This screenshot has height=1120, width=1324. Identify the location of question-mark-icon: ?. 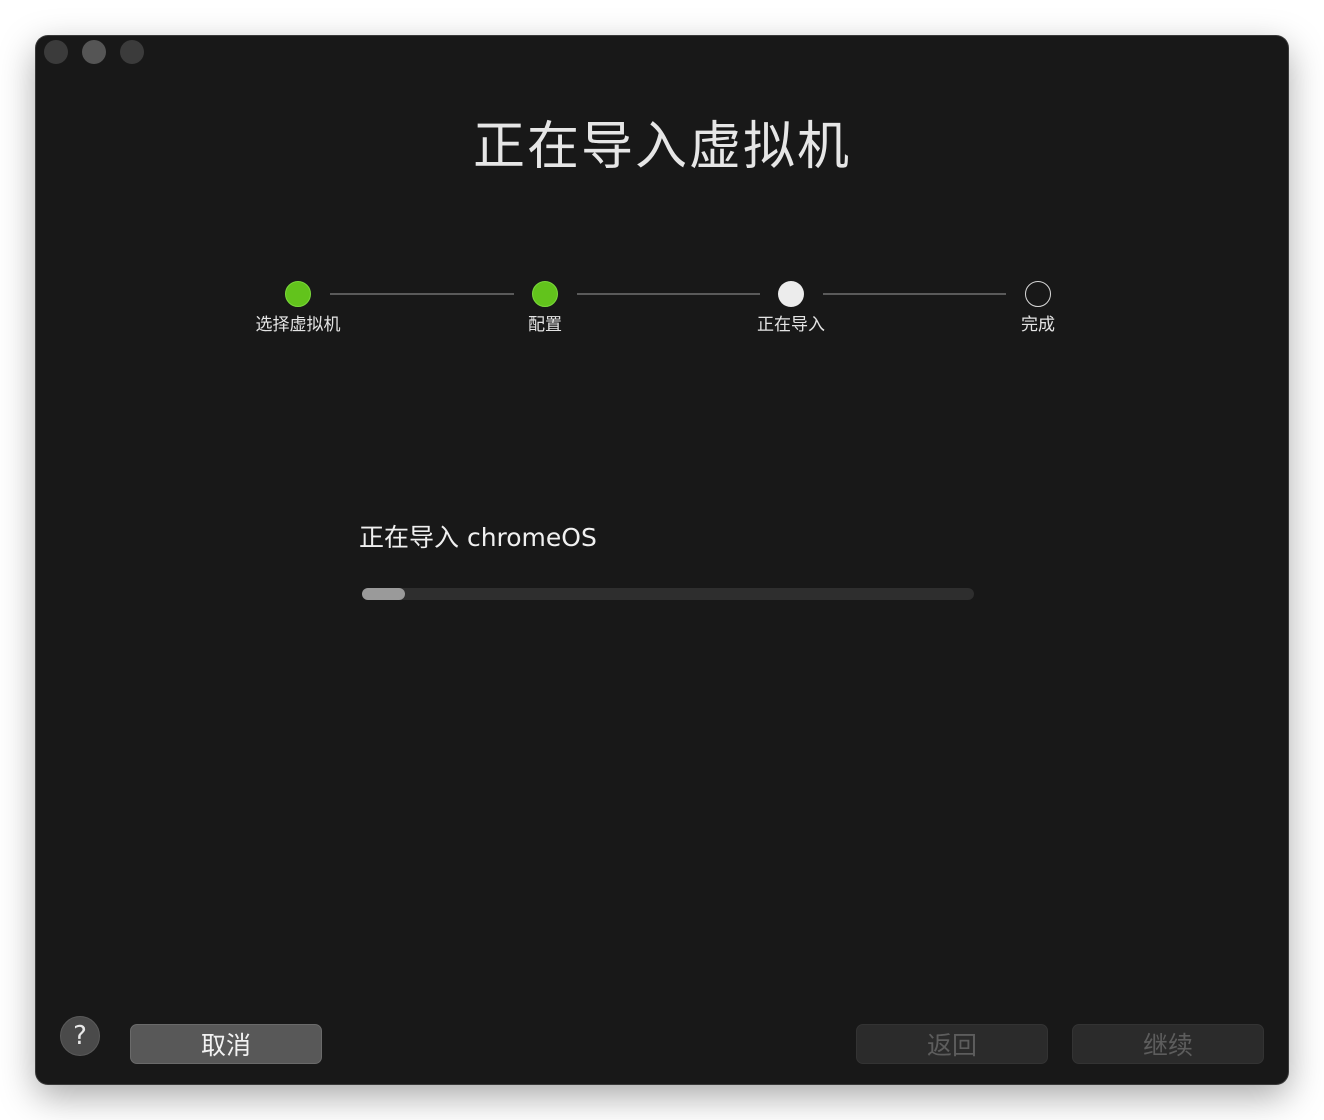
(80, 1036).